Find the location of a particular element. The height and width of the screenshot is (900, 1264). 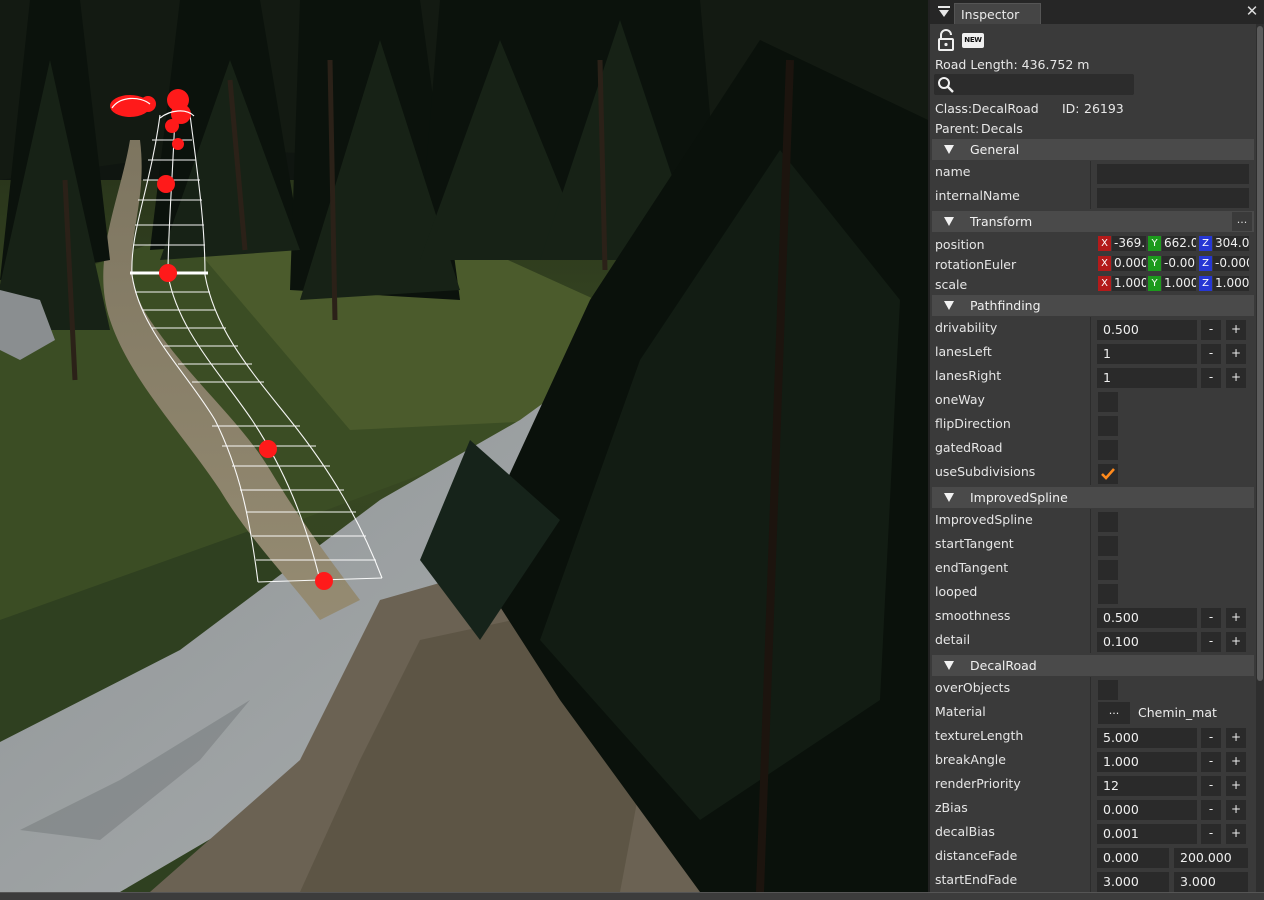

scrollbar-thumb is located at coordinates (1260, 353).